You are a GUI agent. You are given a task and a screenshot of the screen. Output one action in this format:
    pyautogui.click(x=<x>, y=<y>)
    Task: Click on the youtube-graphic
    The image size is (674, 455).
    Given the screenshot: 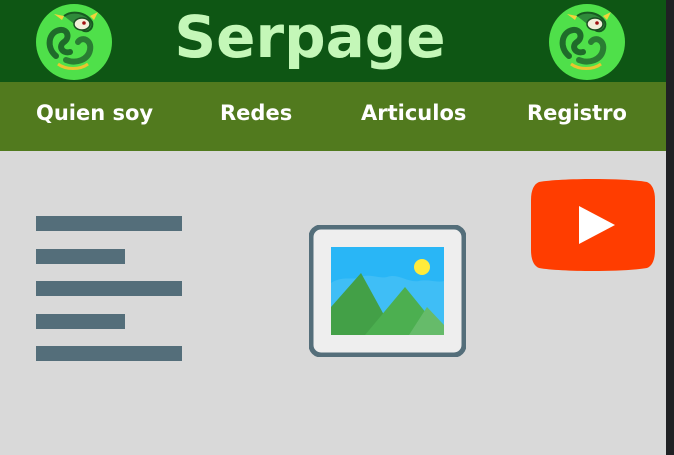 What is the action you would take?
    pyautogui.click(x=593, y=225)
    